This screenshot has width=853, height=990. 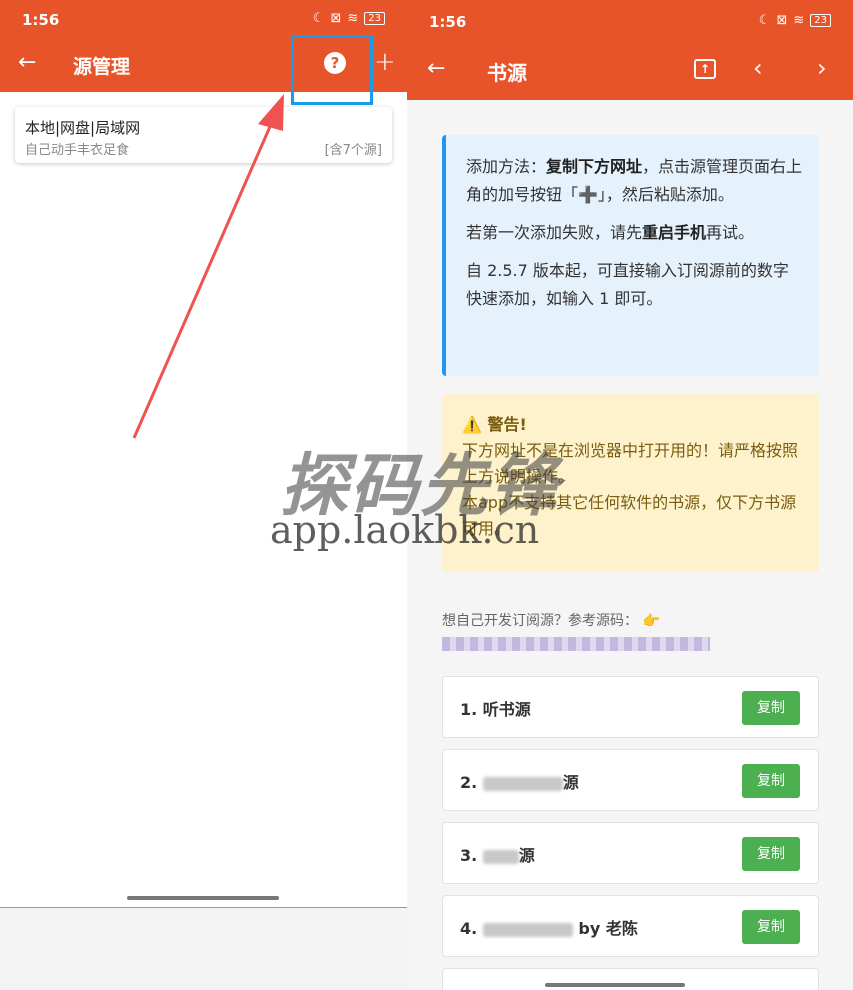 What do you see at coordinates (630, 853) in the screenshot?
I see `source-list-item: 3. 源 复制` at bounding box center [630, 853].